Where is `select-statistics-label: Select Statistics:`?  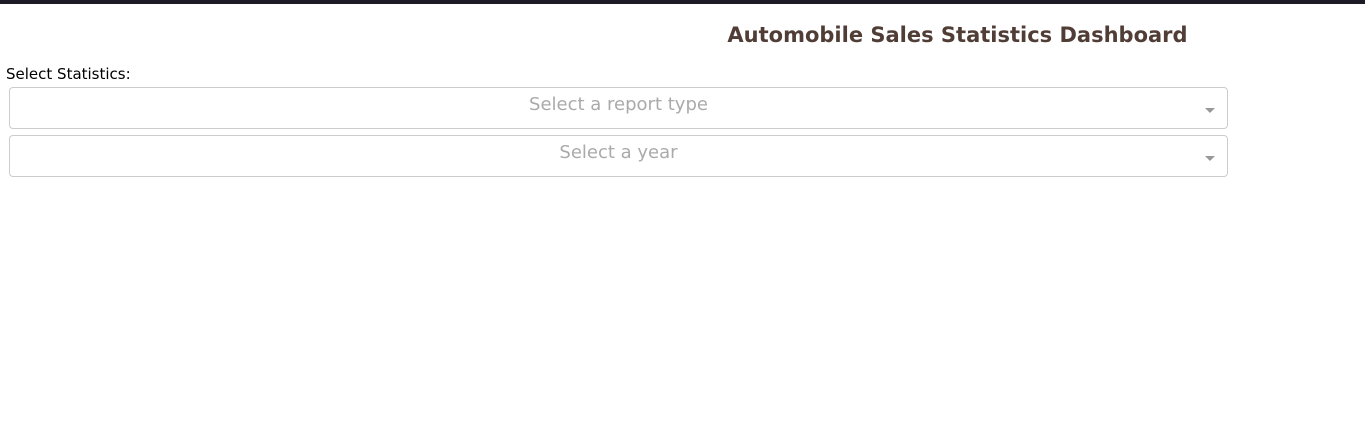 select-statistics-label: Select Statistics: is located at coordinates (68, 74).